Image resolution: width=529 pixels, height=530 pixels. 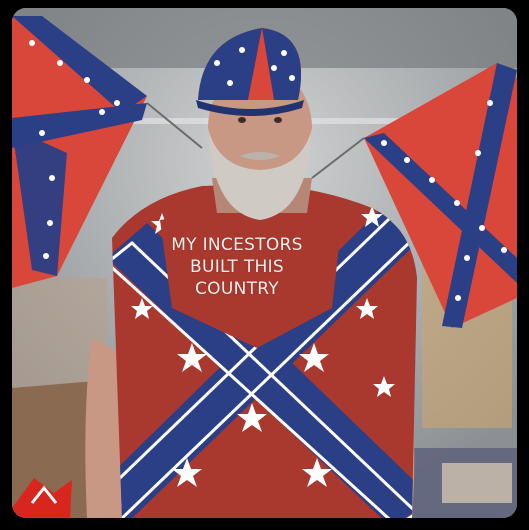 I want to click on right-eye, so click(x=278, y=120).